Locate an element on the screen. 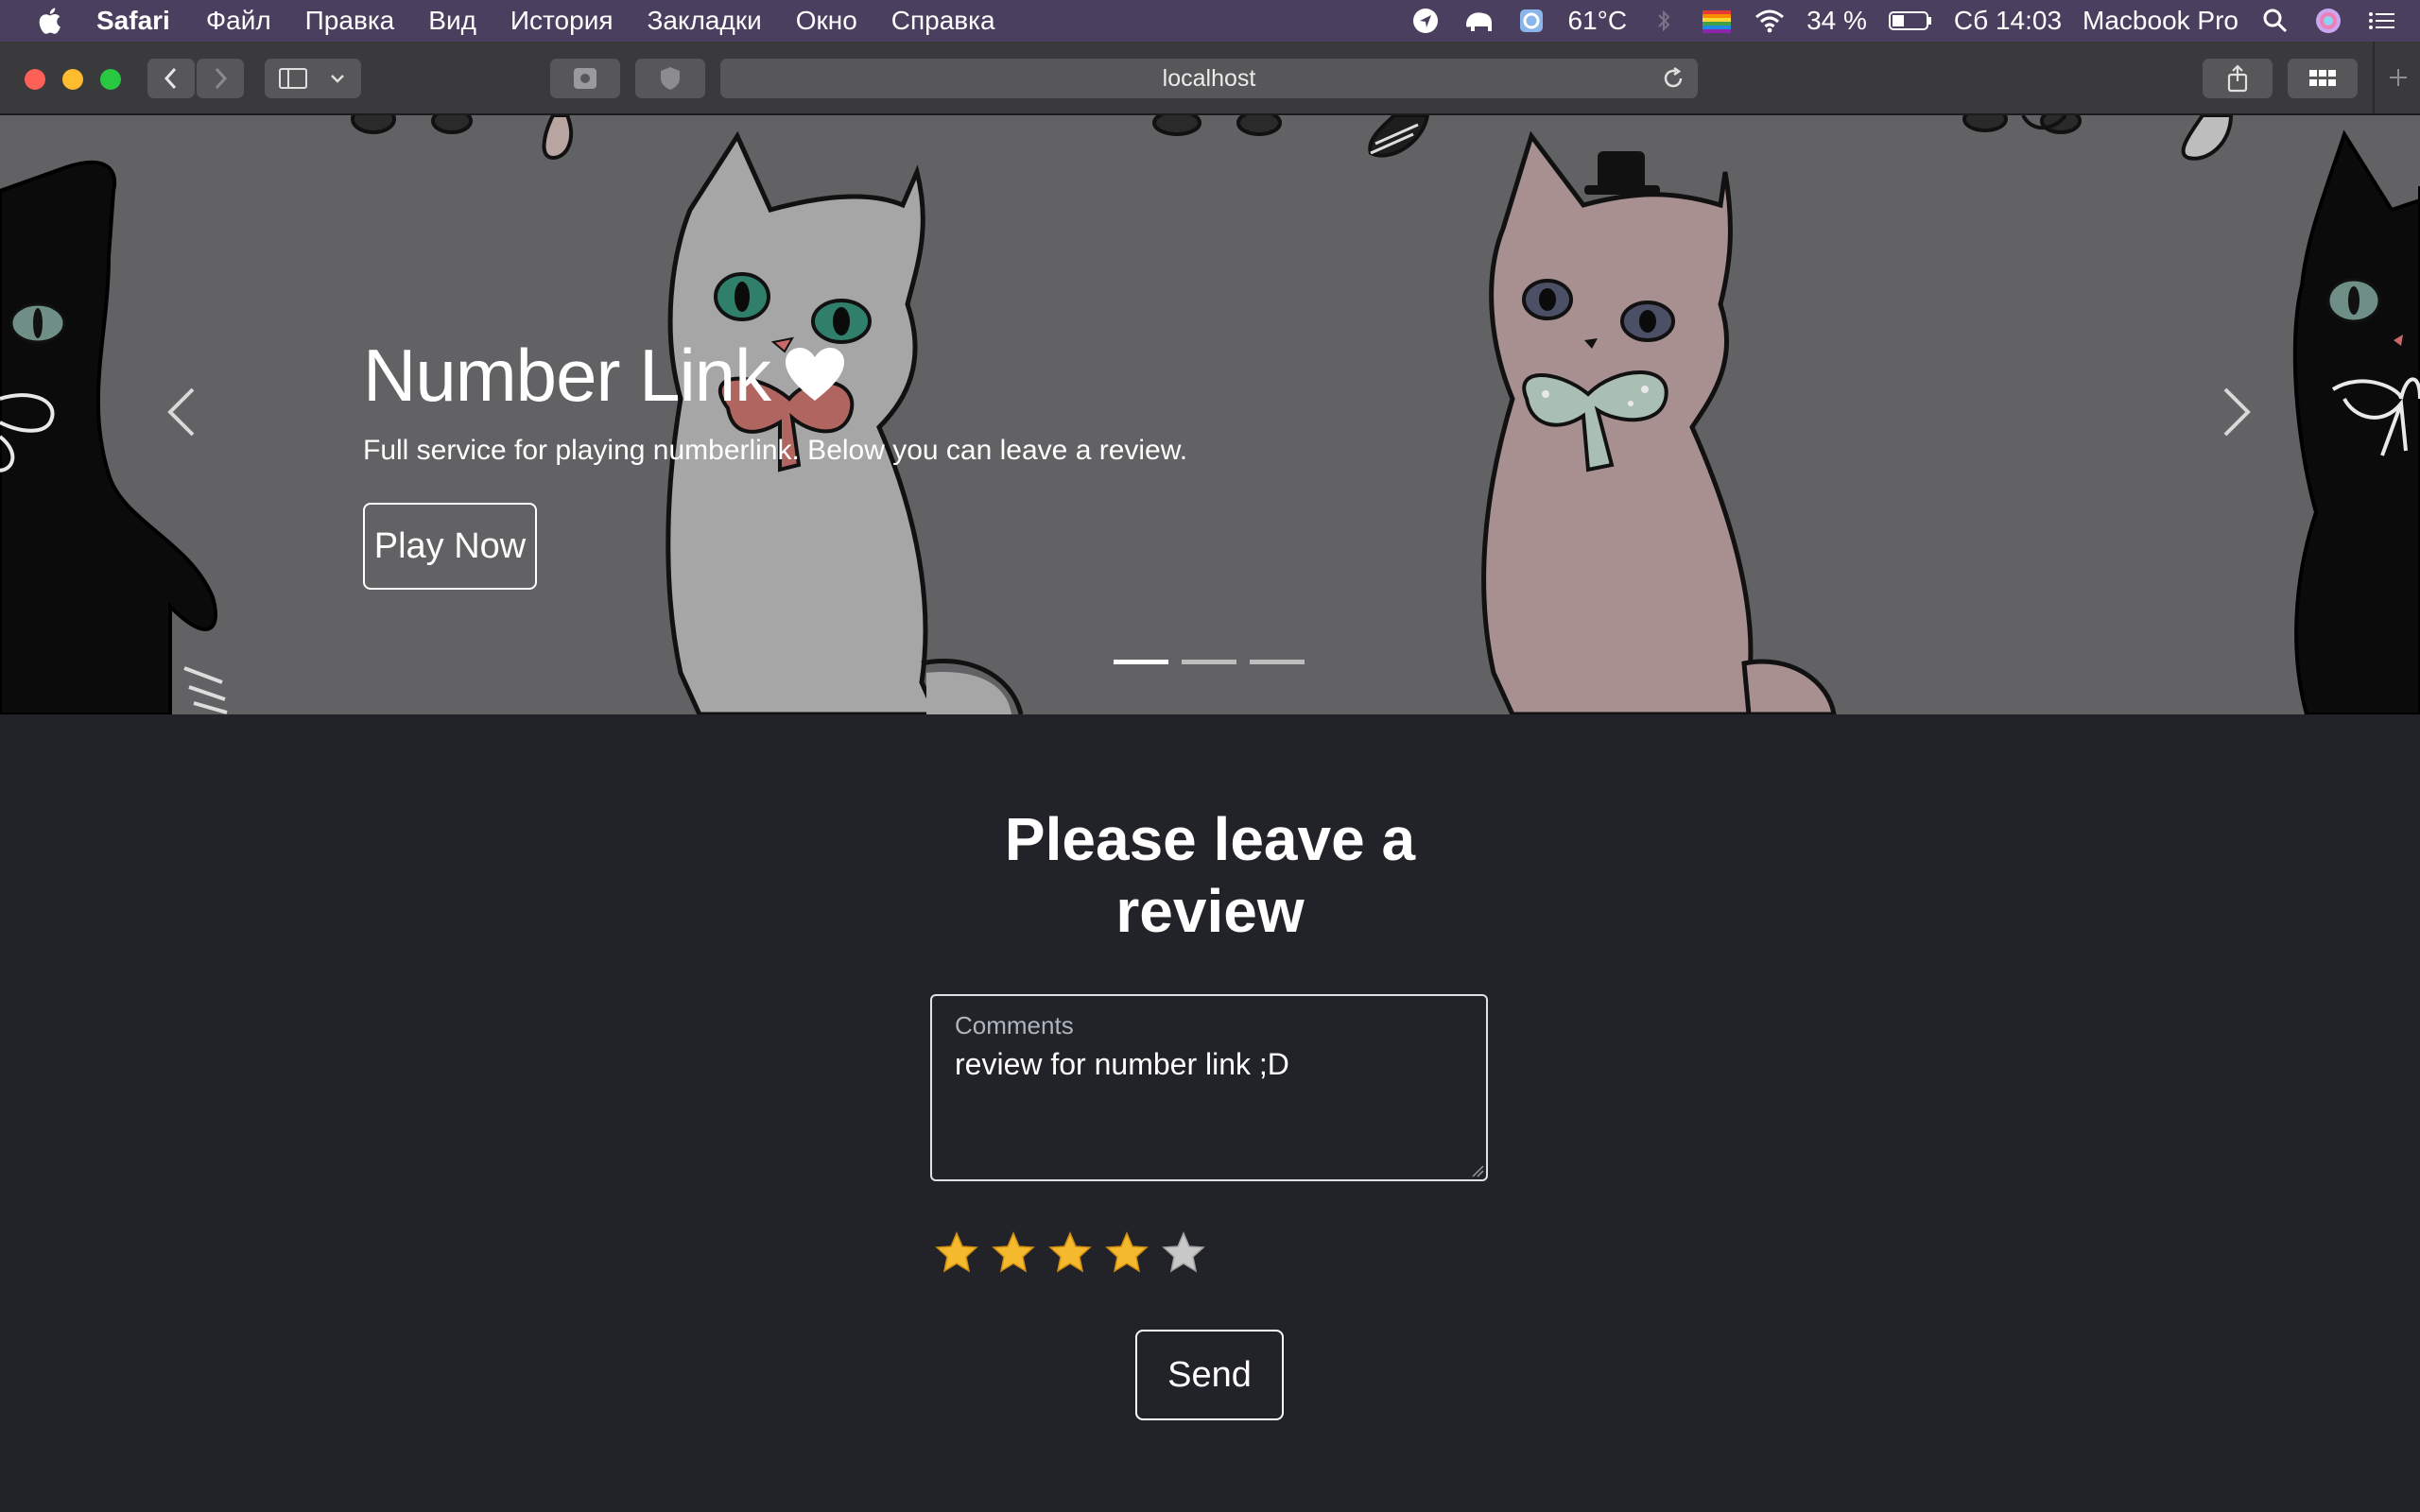 The height and width of the screenshot is (1512, 2420). chevron-down-icon is located at coordinates (337, 79).